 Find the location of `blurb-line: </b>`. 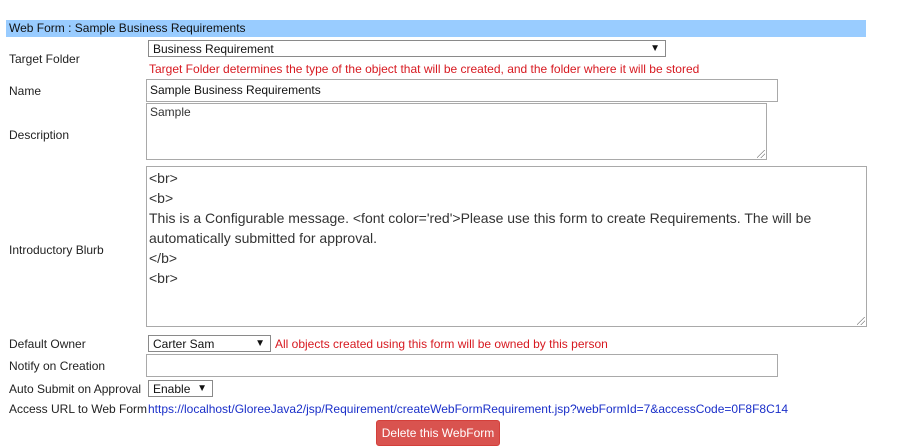

blurb-line: </b> is located at coordinates (163, 258).